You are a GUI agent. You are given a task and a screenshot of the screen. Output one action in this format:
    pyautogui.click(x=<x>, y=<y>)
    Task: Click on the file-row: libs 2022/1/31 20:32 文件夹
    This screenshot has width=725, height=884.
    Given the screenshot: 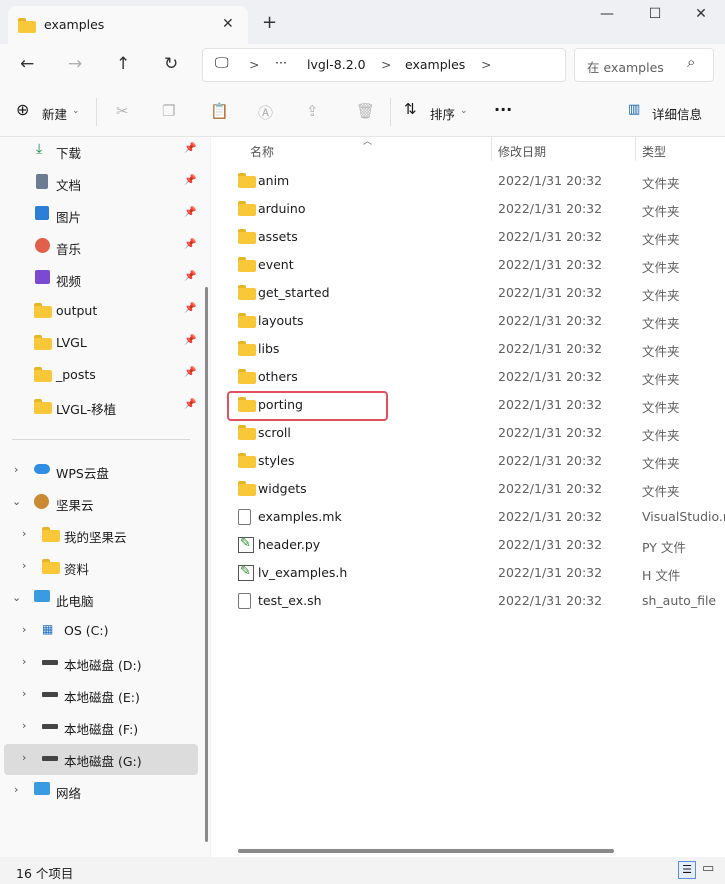 What is the action you would take?
    pyautogui.click(x=470, y=349)
    